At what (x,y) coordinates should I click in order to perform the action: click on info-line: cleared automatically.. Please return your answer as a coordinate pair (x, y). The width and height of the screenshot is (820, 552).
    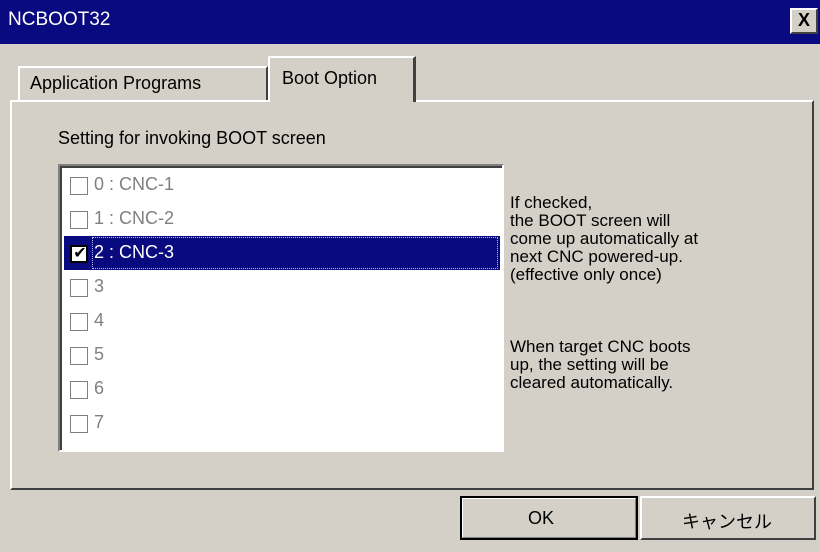
    Looking at the image, I should click on (592, 382).